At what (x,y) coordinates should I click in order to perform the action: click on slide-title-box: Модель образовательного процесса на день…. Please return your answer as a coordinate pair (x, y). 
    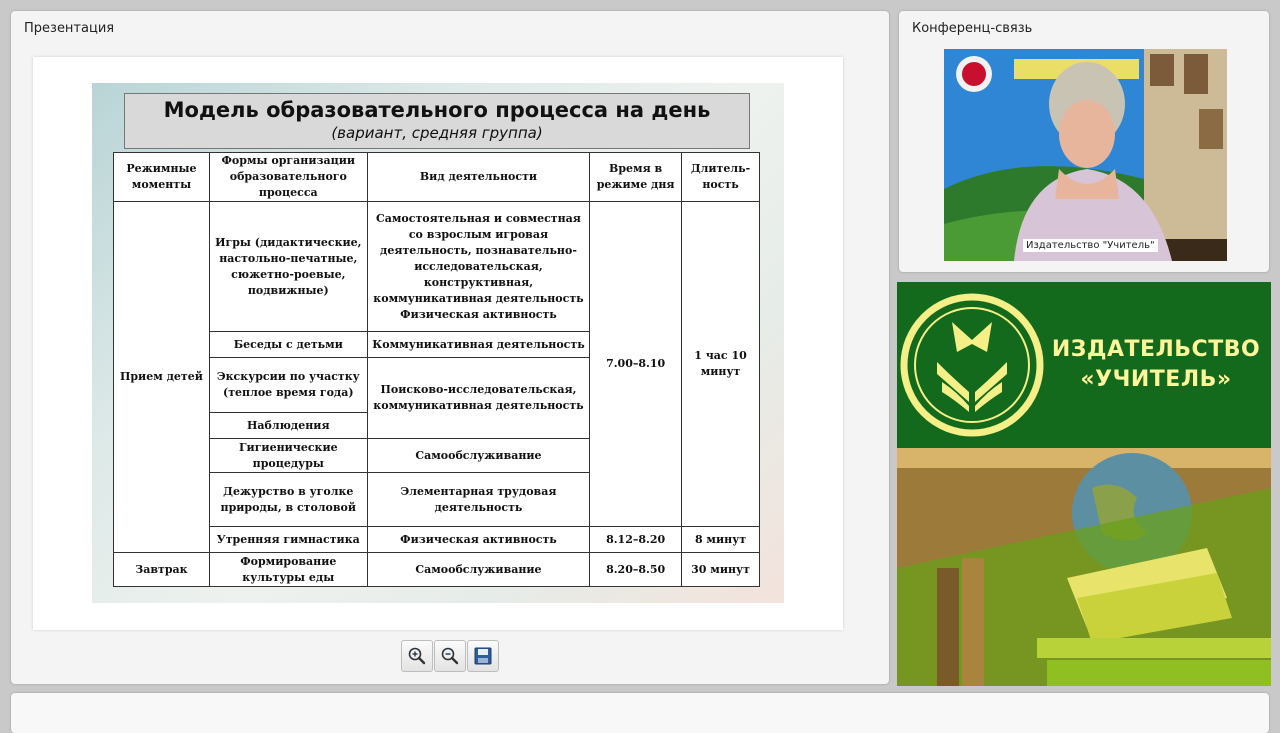
    Looking at the image, I should click on (437, 121).